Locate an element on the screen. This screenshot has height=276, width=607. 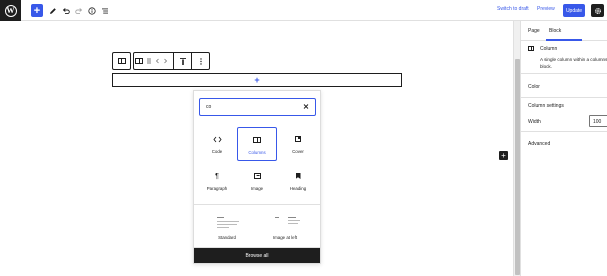
move-right-button is located at coordinates (165, 61).